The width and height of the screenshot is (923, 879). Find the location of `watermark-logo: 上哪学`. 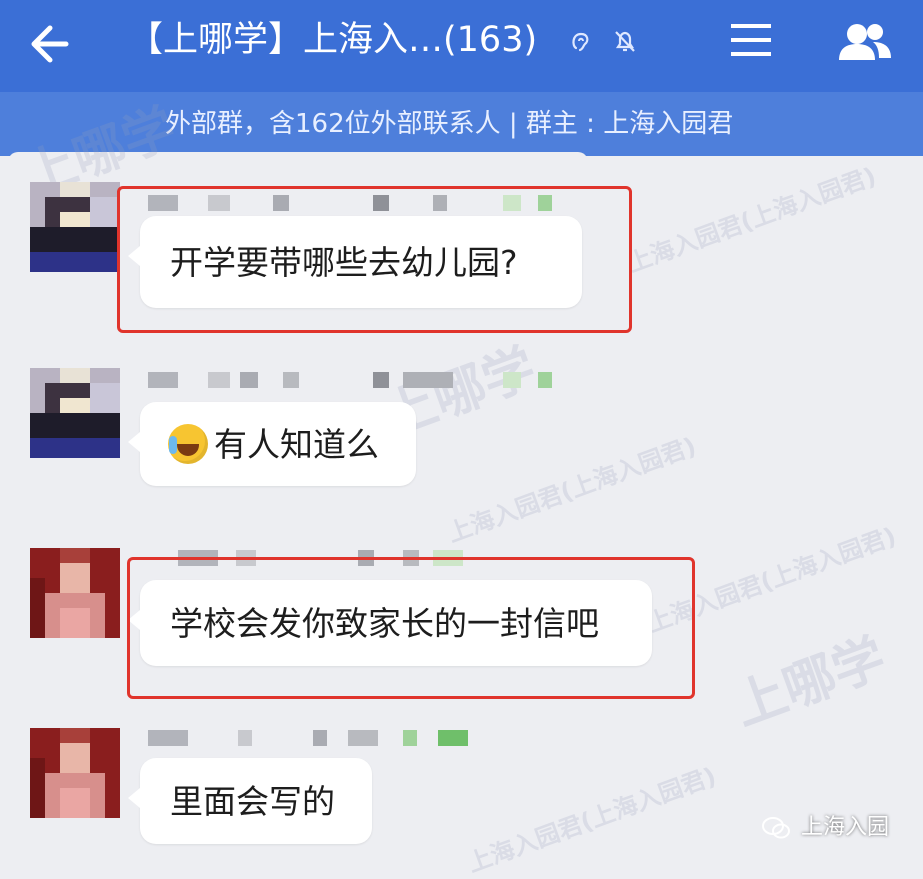

watermark-logo: 上哪学 is located at coordinates (810, 682).